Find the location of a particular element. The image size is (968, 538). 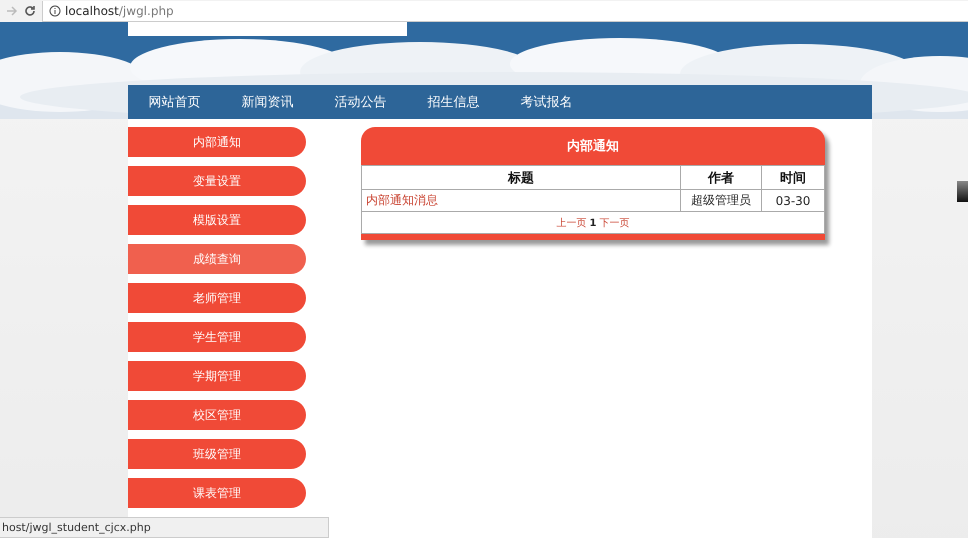

sidebar-item: 课表管理 is located at coordinates (217, 493).